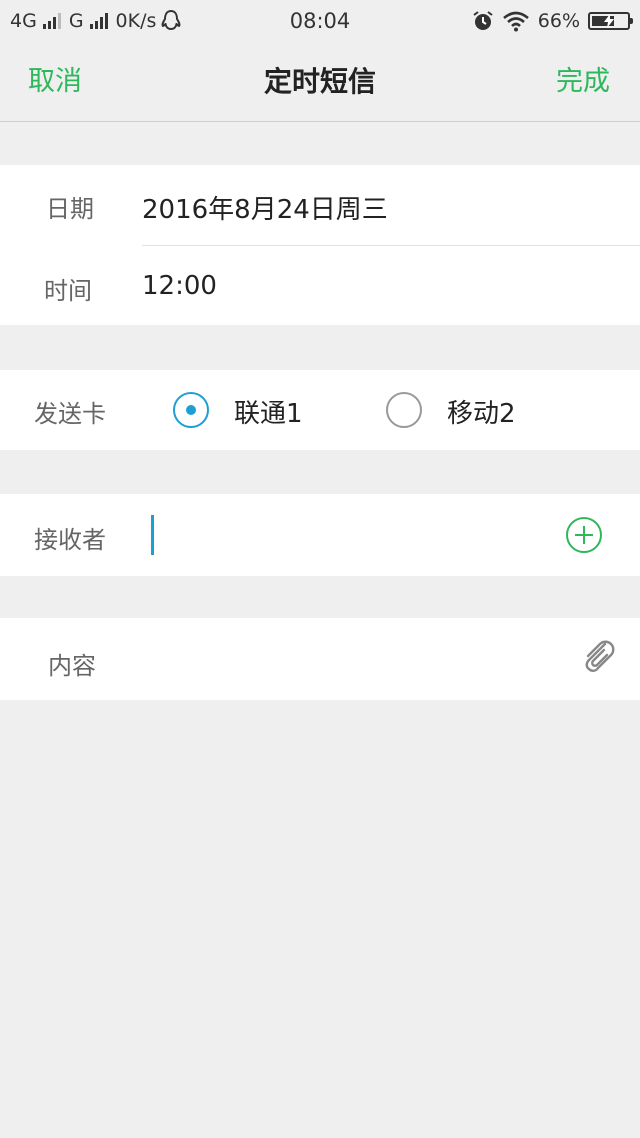  Describe the element at coordinates (72, 666) in the screenshot. I see `content-label: 内容` at that location.